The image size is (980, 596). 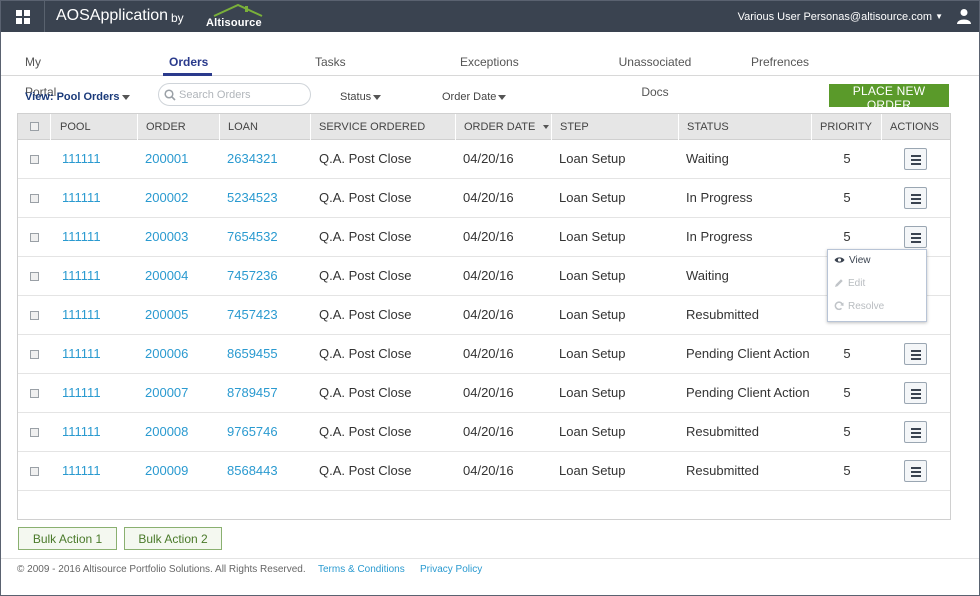 What do you see at coordinates (748, 392) in the screenshot?
I see `status-cell: Pending Client Action` at bounding box center [748, 392].